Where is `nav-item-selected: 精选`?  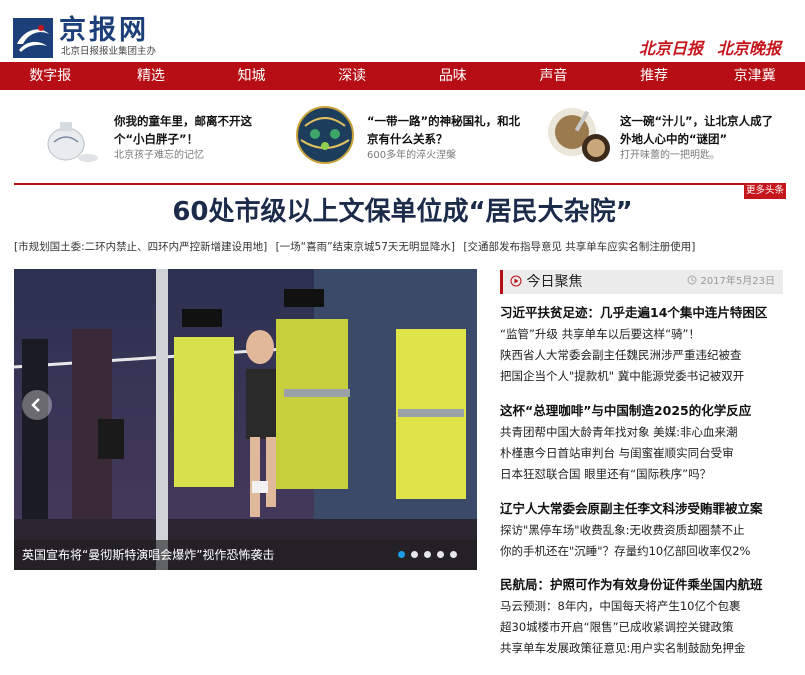 nav-item-selected: 精选 is located at coordinates (151, 76).